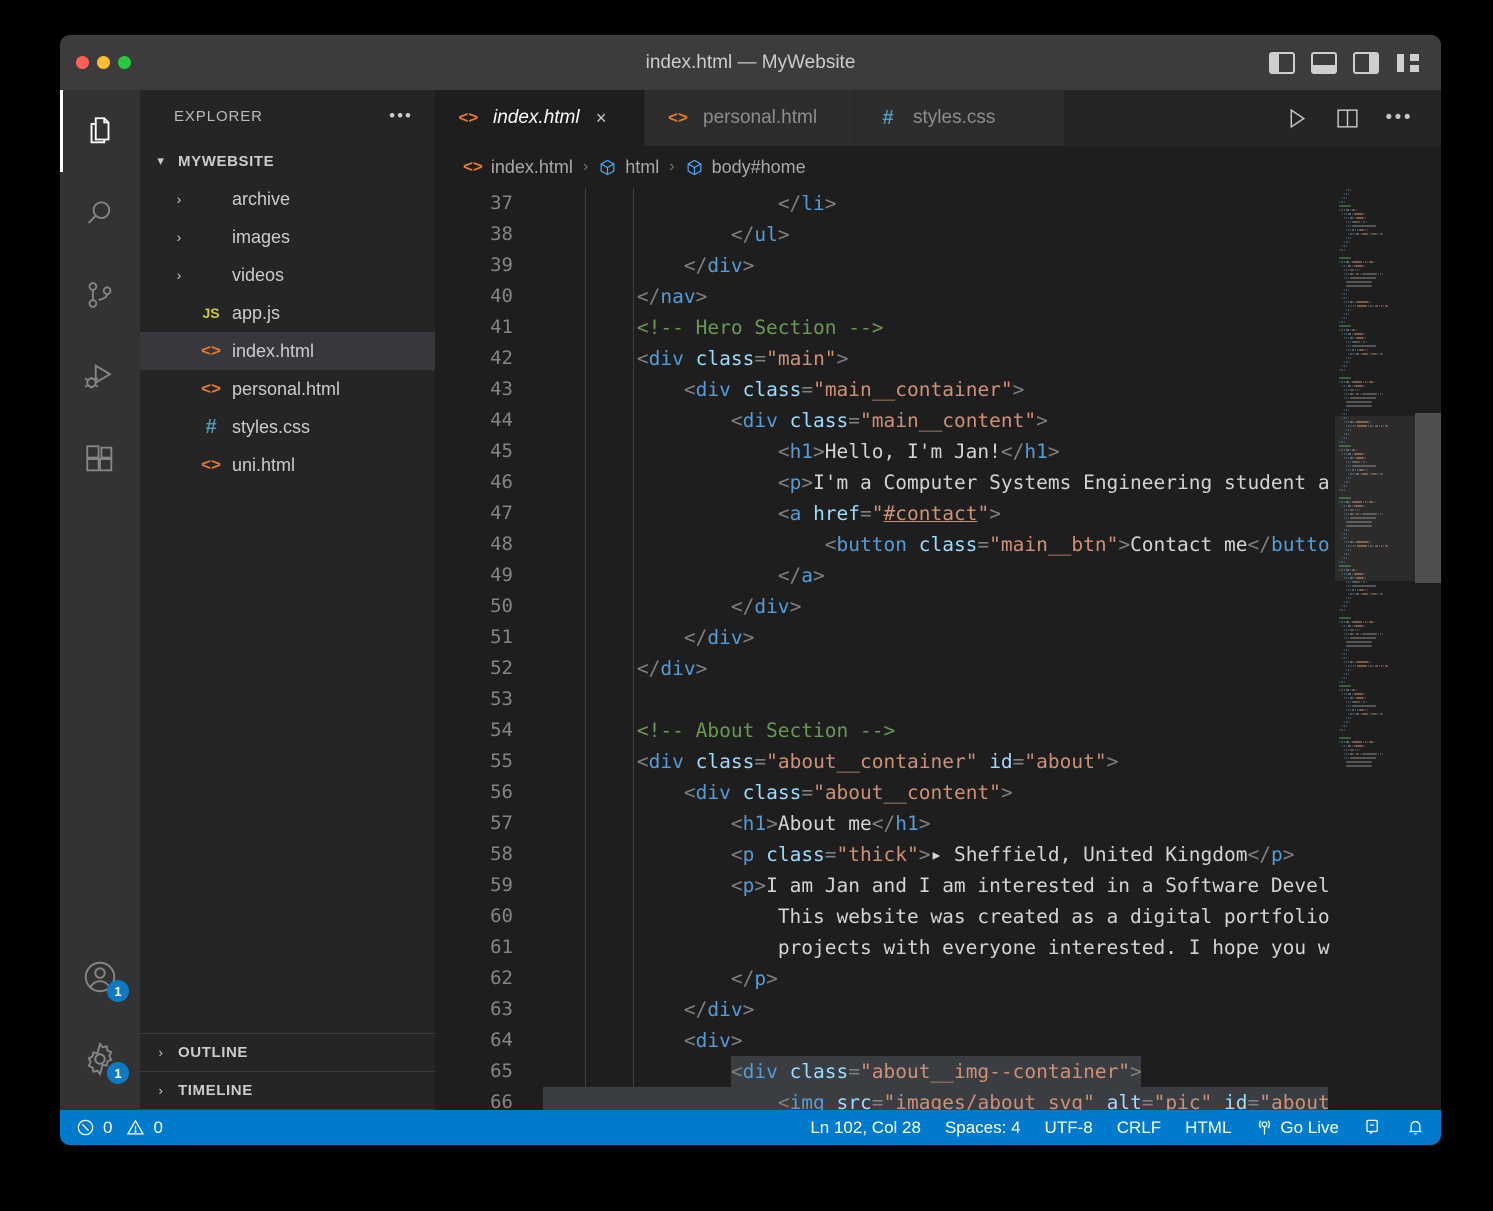 This screenshot has height=1211, width=1493. I want to click on status-encoding: UTF-8, so click(1069, 1128).